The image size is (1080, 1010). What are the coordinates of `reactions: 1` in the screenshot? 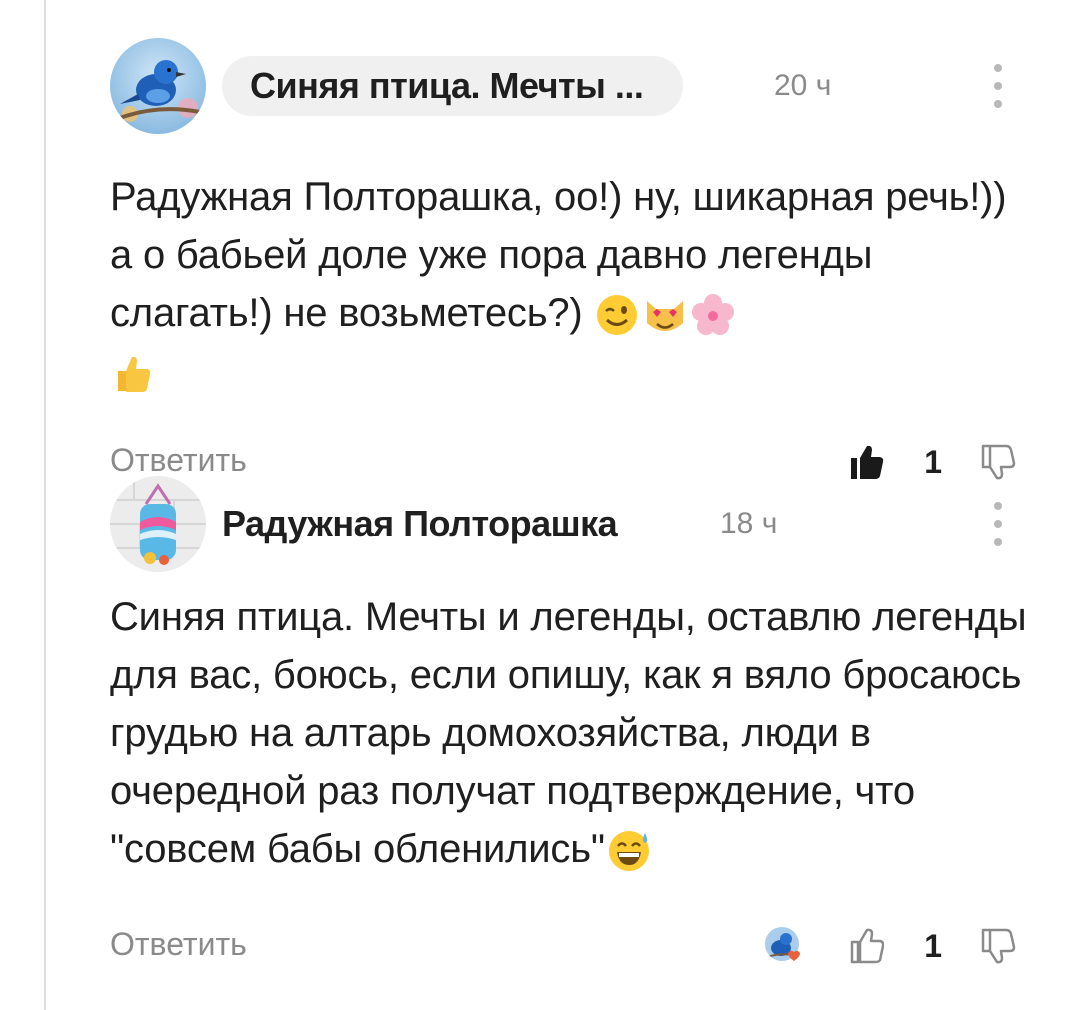 It's located at (890, 946).